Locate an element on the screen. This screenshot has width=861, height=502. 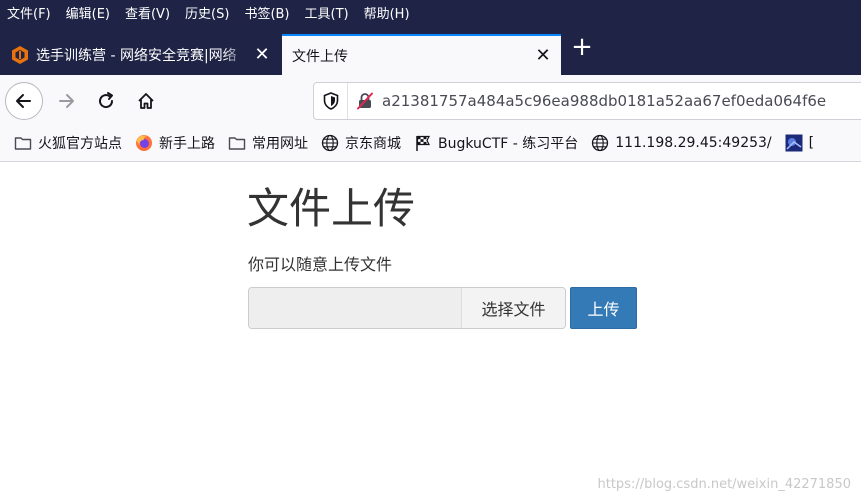
bookmark-label: 京东商城 is located at coordinates (373, 144).